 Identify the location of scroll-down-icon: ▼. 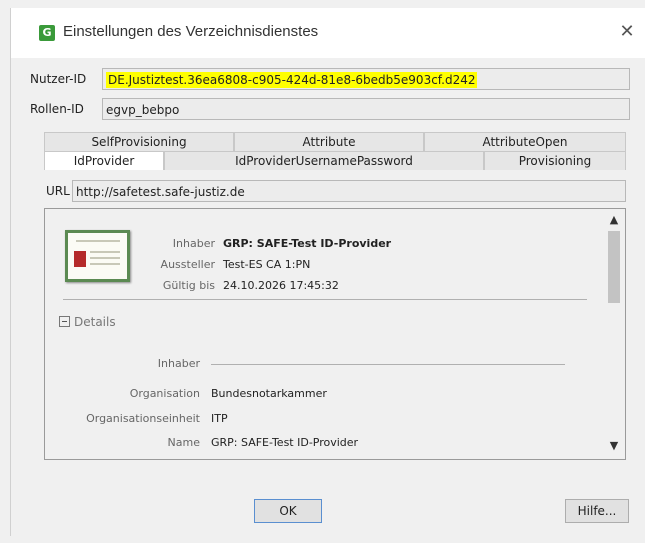
(614, 446).